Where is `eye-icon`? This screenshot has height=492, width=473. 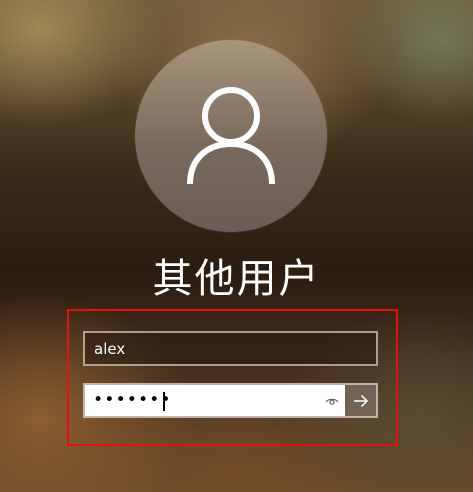 eye-icon is located at coordinates (332, 401).